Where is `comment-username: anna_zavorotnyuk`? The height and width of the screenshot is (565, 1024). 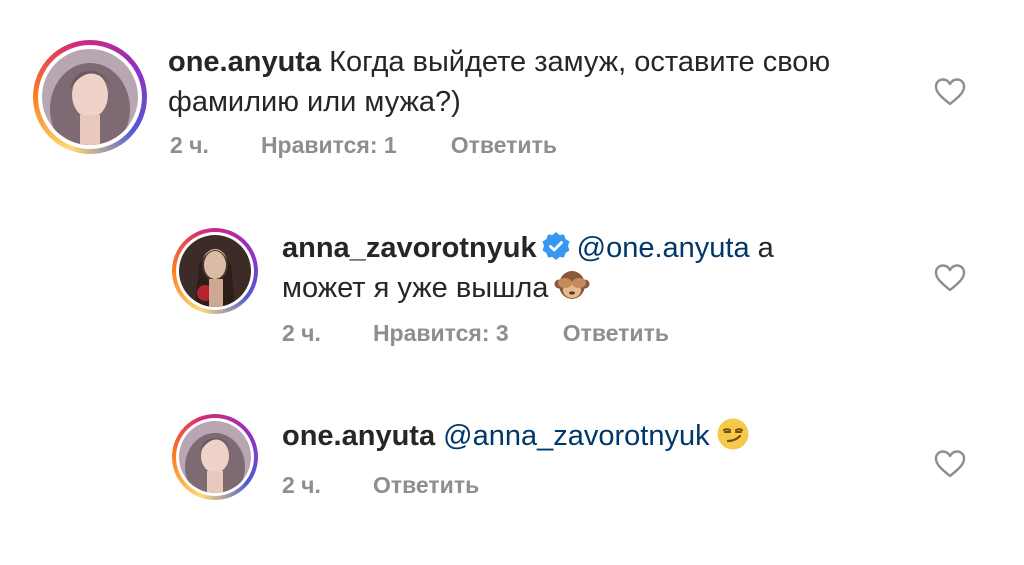 comment-username: anna_zavorotnyuk is located at coordinates (409, 248).